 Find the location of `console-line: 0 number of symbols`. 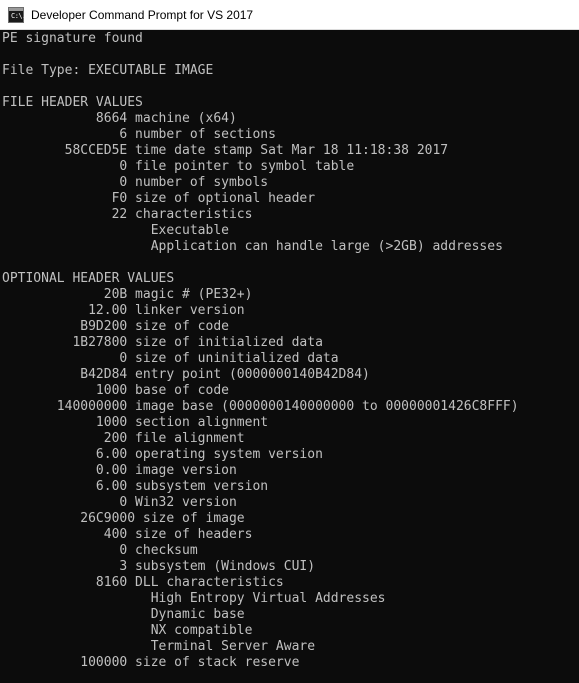

console-line: 0 number of symbols is located at coordinates (135, 182).